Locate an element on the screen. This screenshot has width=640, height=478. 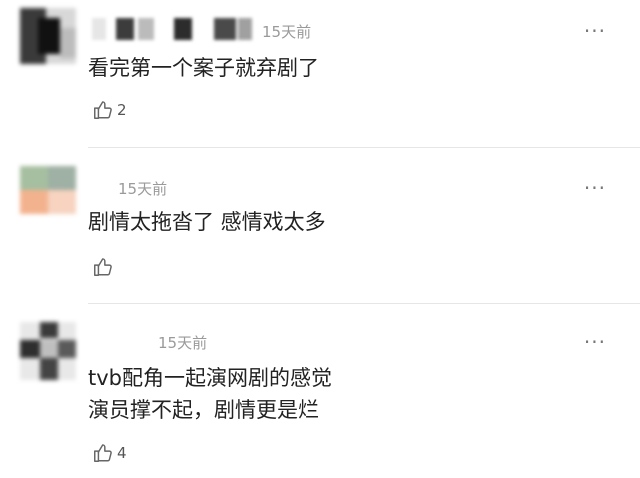
comment-text: 看完第一个案子就弃剧了 is located at coordinates (203, 68).